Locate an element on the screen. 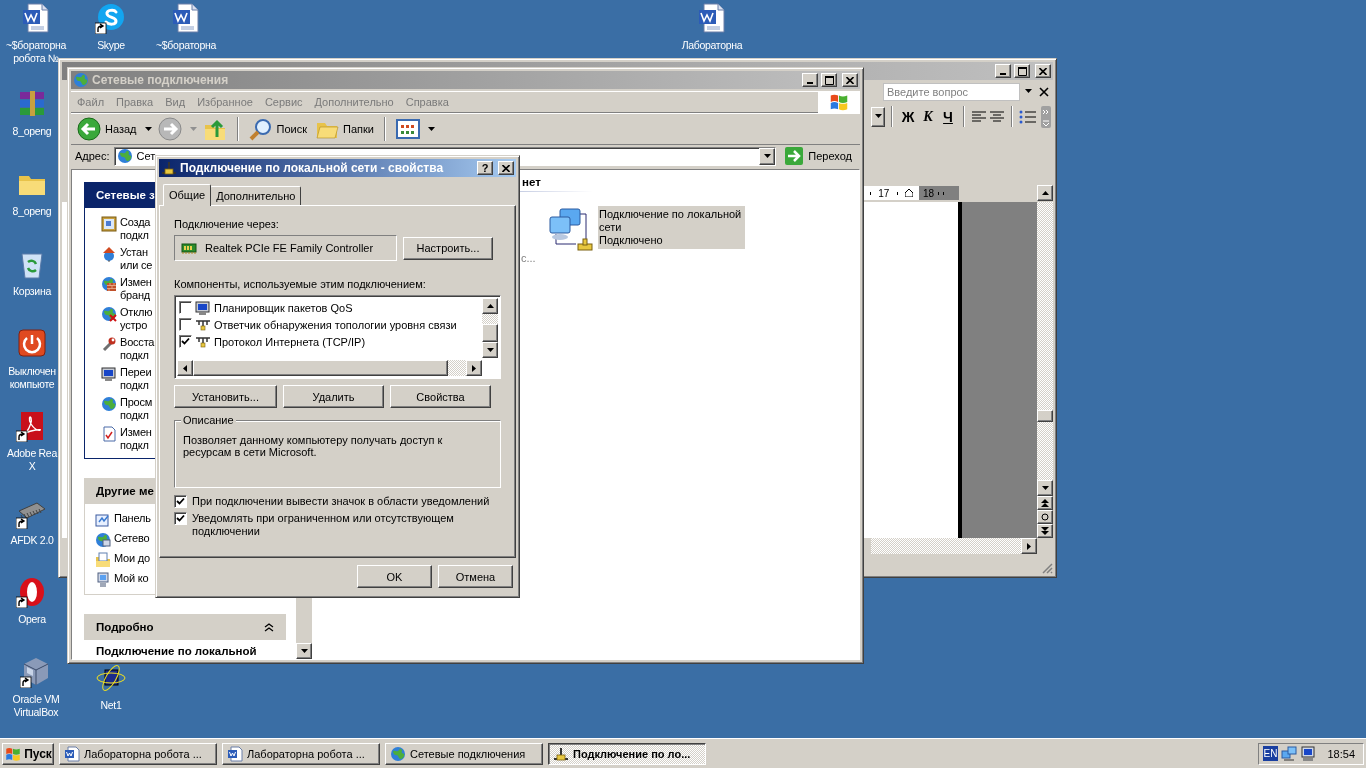 The image size is (1366, 768). icon-label: ~$бораторна робота № is located at coordinates (36, 52).